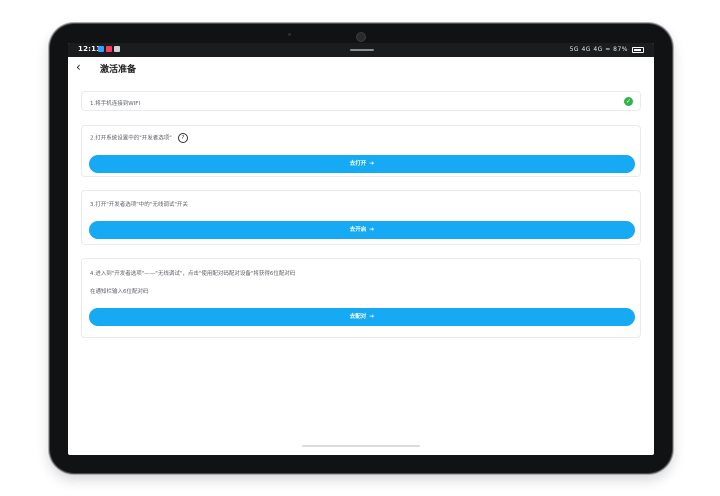 The width and height of the screenshot is (720, 496). I want to click on step-text: 3.打开"开发者选项"中的"无线调试"开关, so click(139, 205).